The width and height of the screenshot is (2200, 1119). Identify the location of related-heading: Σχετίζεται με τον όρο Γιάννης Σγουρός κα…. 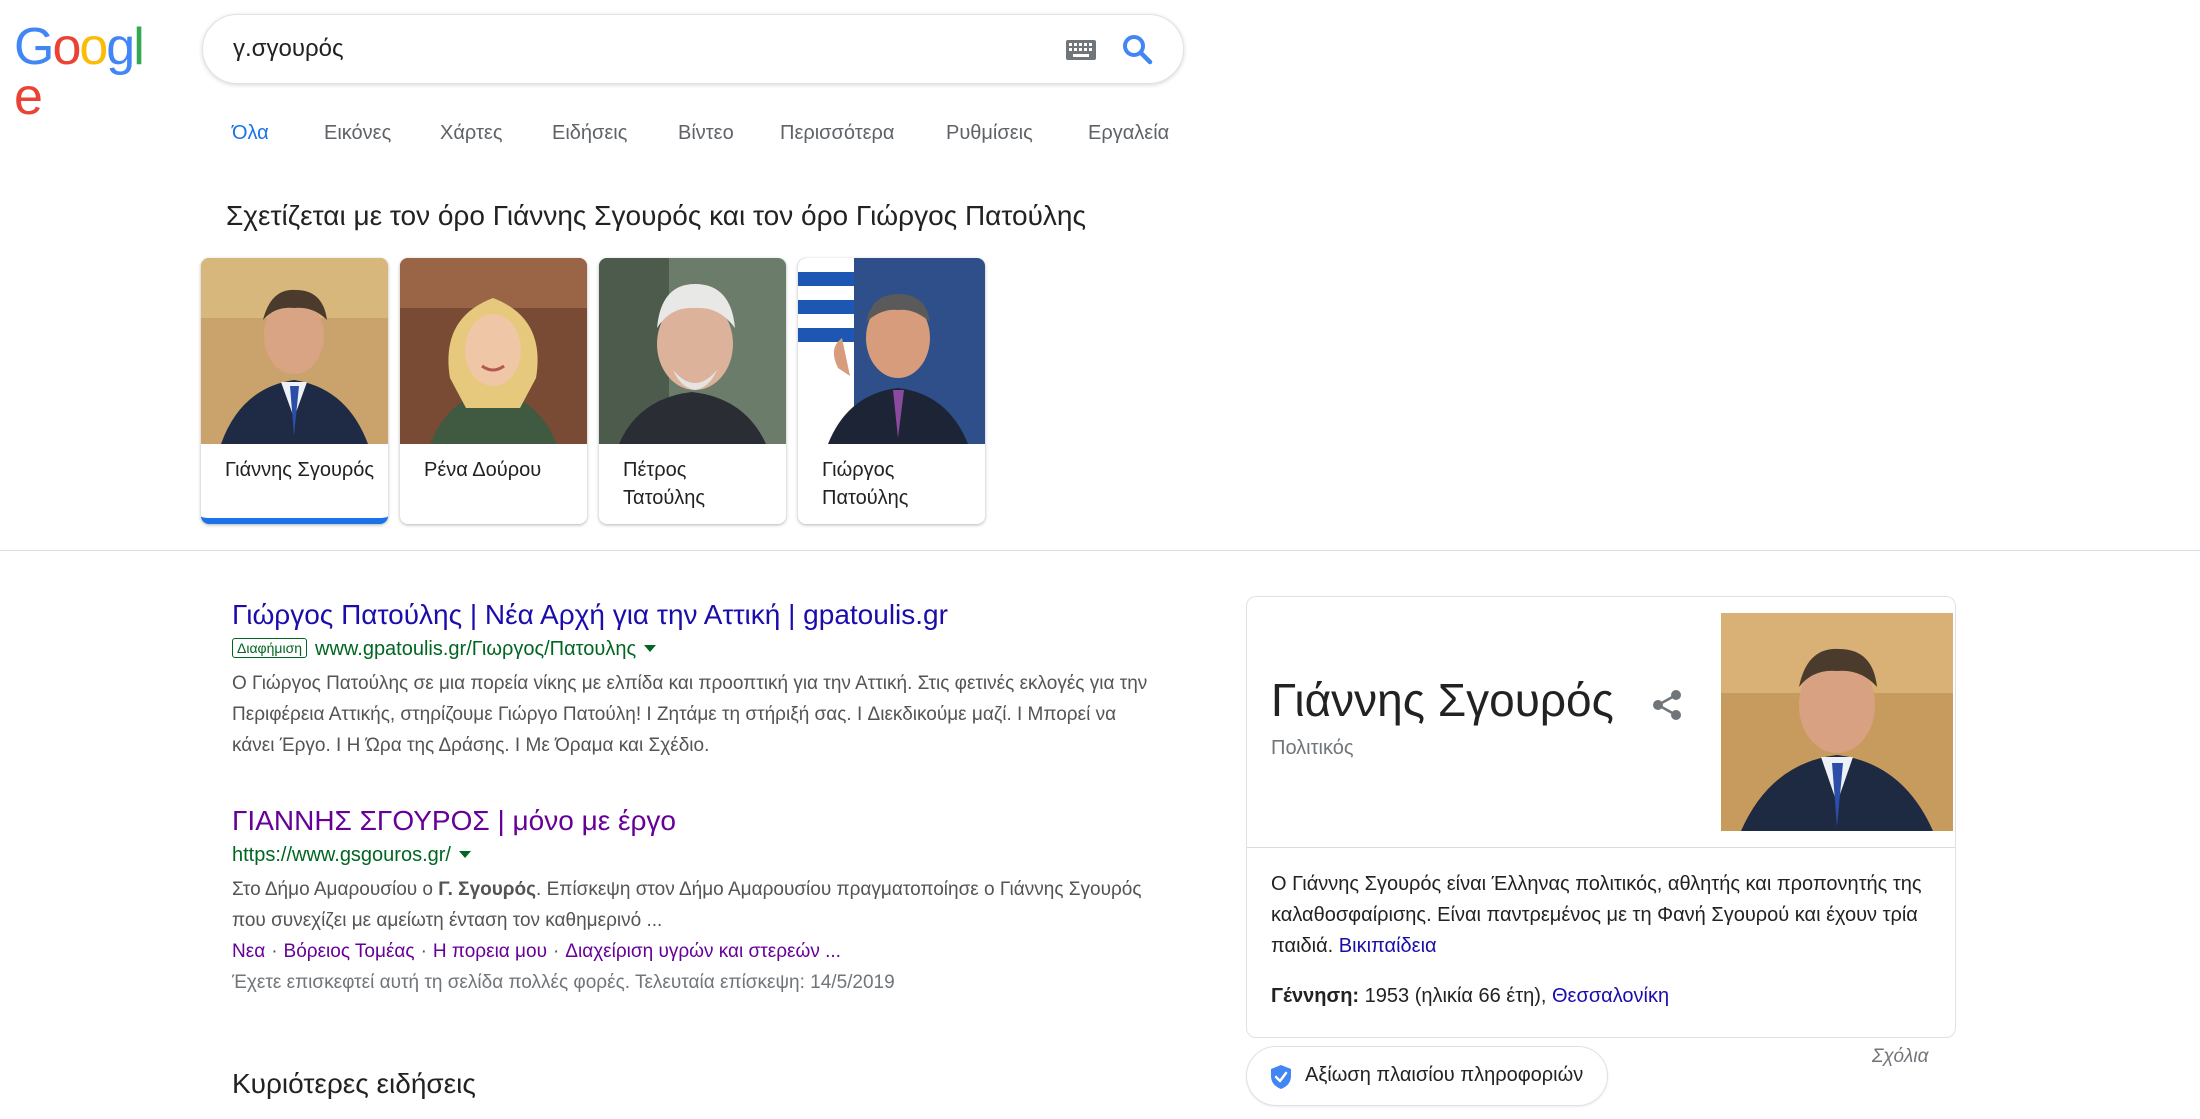
(656, 215).